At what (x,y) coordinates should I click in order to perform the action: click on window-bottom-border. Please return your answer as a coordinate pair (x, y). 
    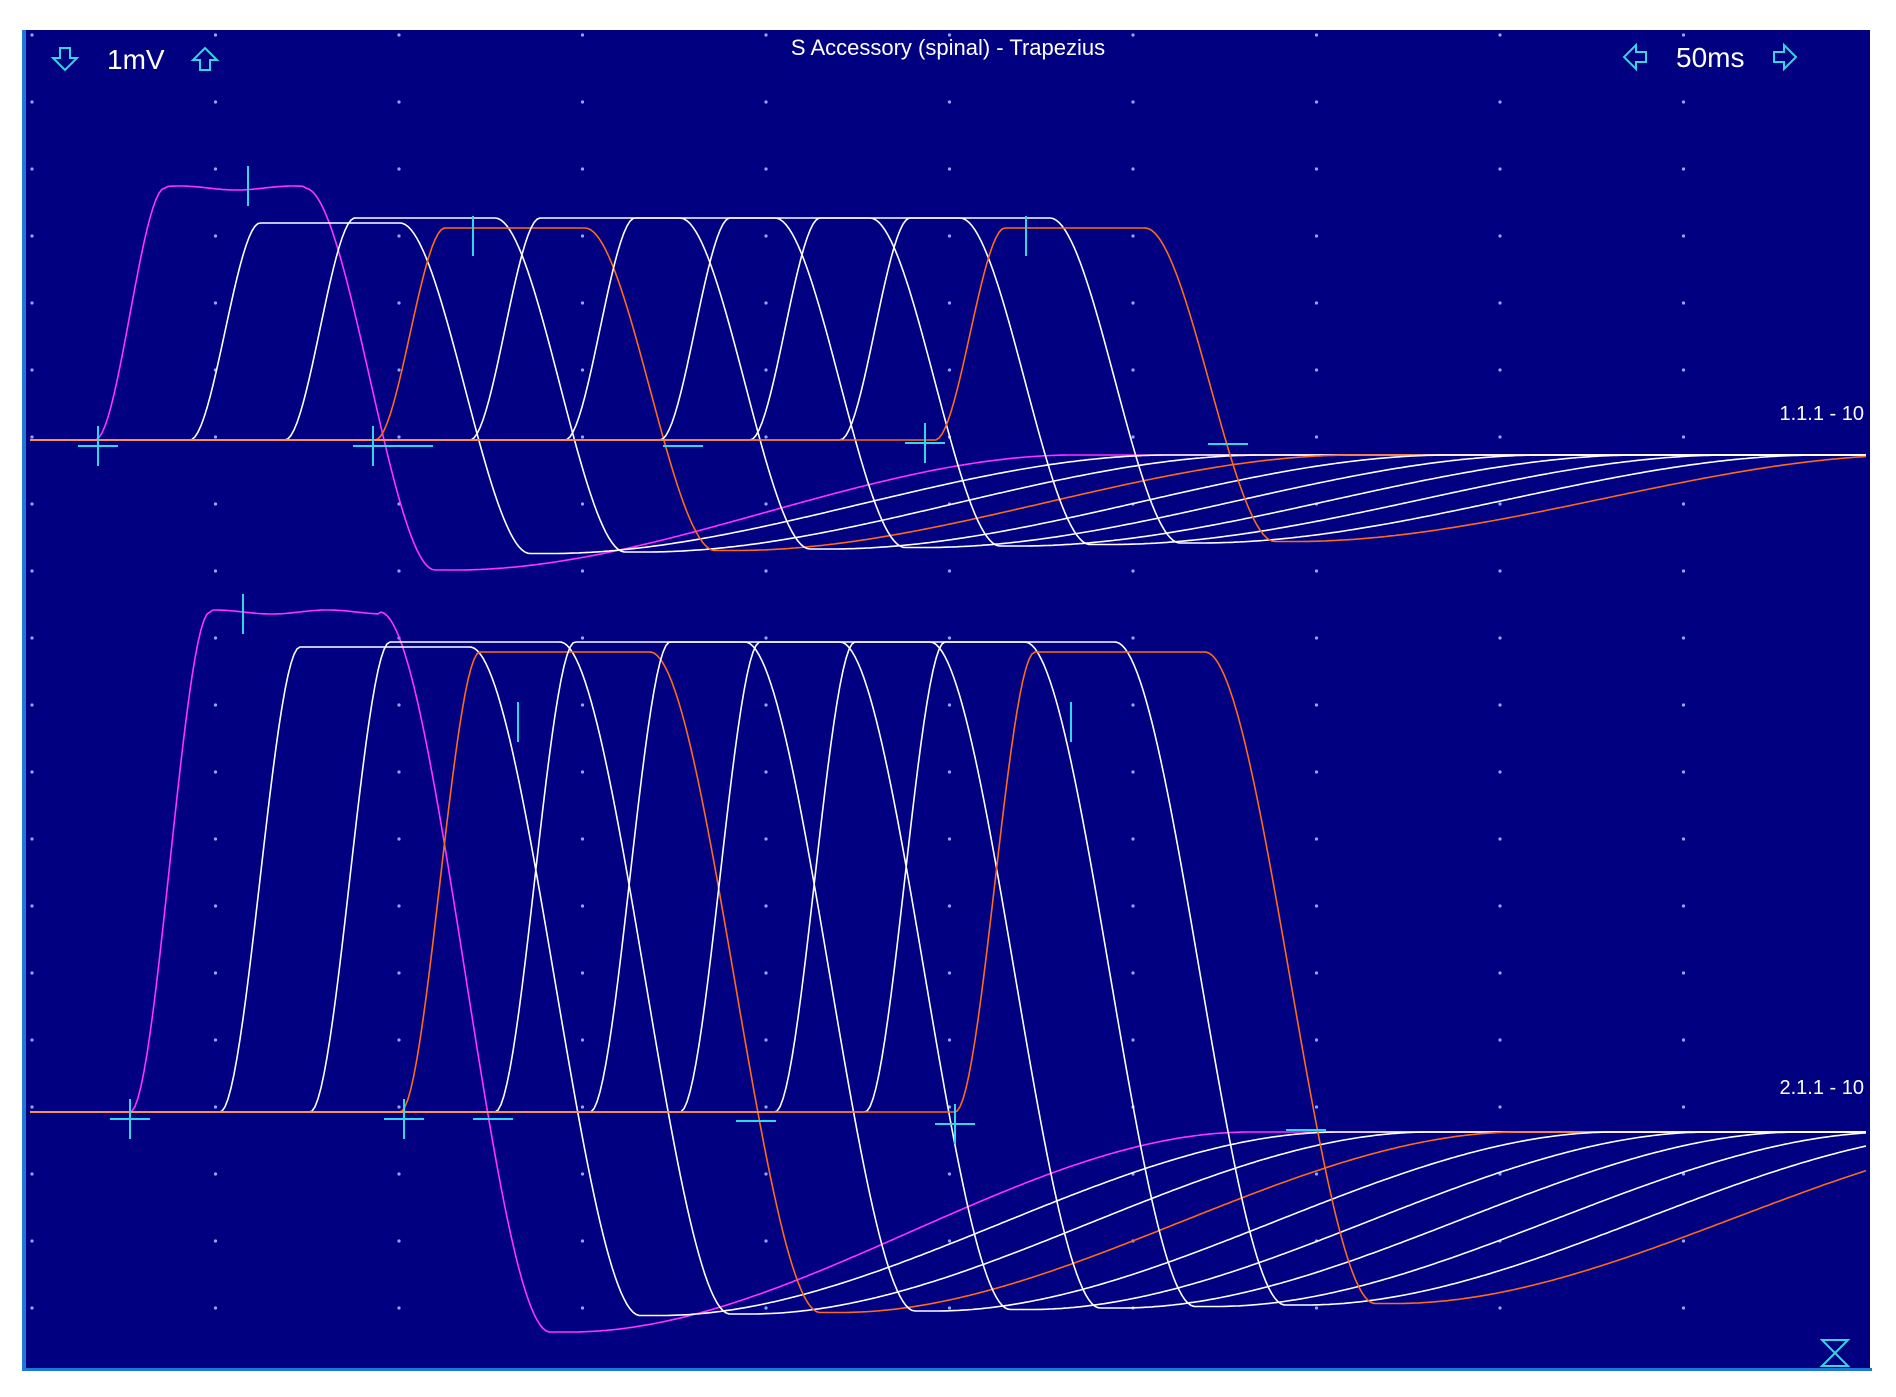
    Looking at the image, I should click on (947, 1369).